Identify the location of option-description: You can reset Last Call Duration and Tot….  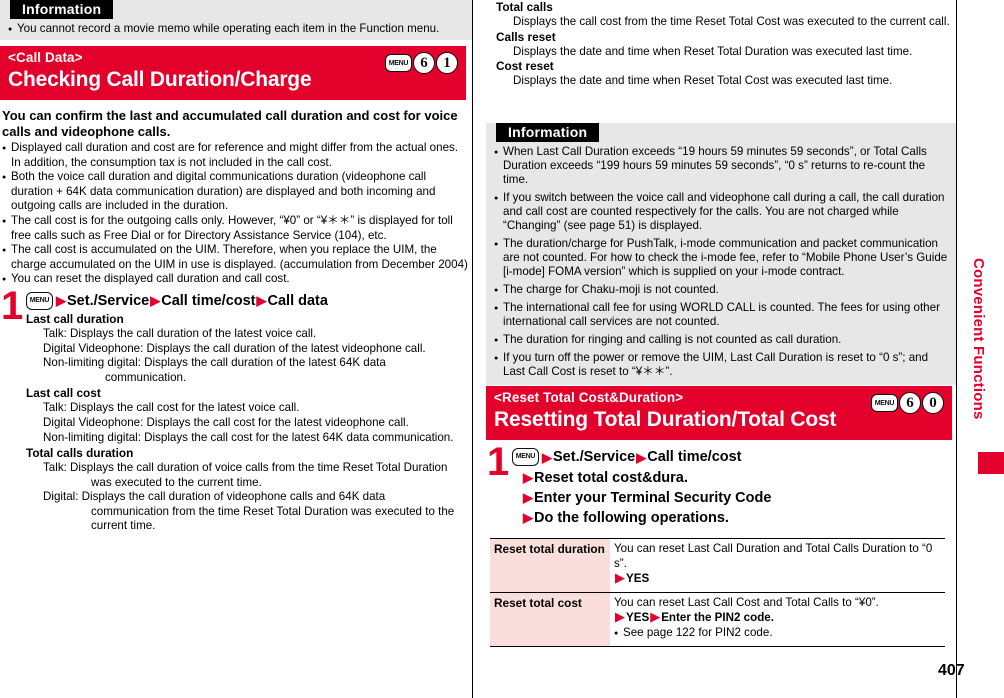
(777, 565).